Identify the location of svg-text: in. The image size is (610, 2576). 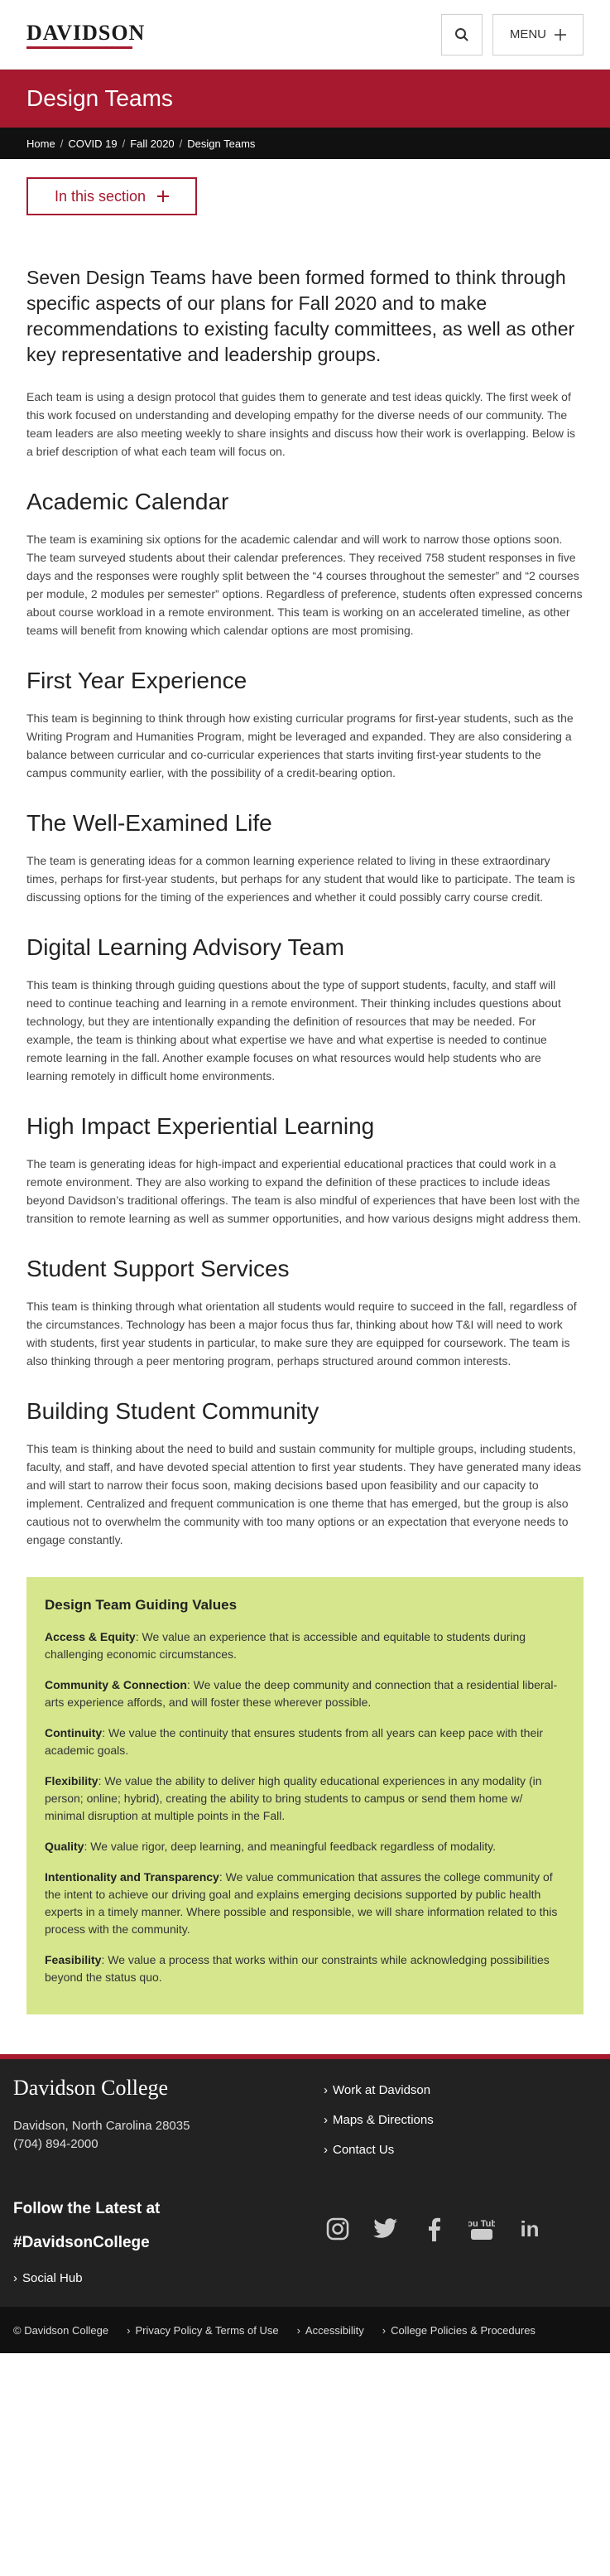
(529, 2229).